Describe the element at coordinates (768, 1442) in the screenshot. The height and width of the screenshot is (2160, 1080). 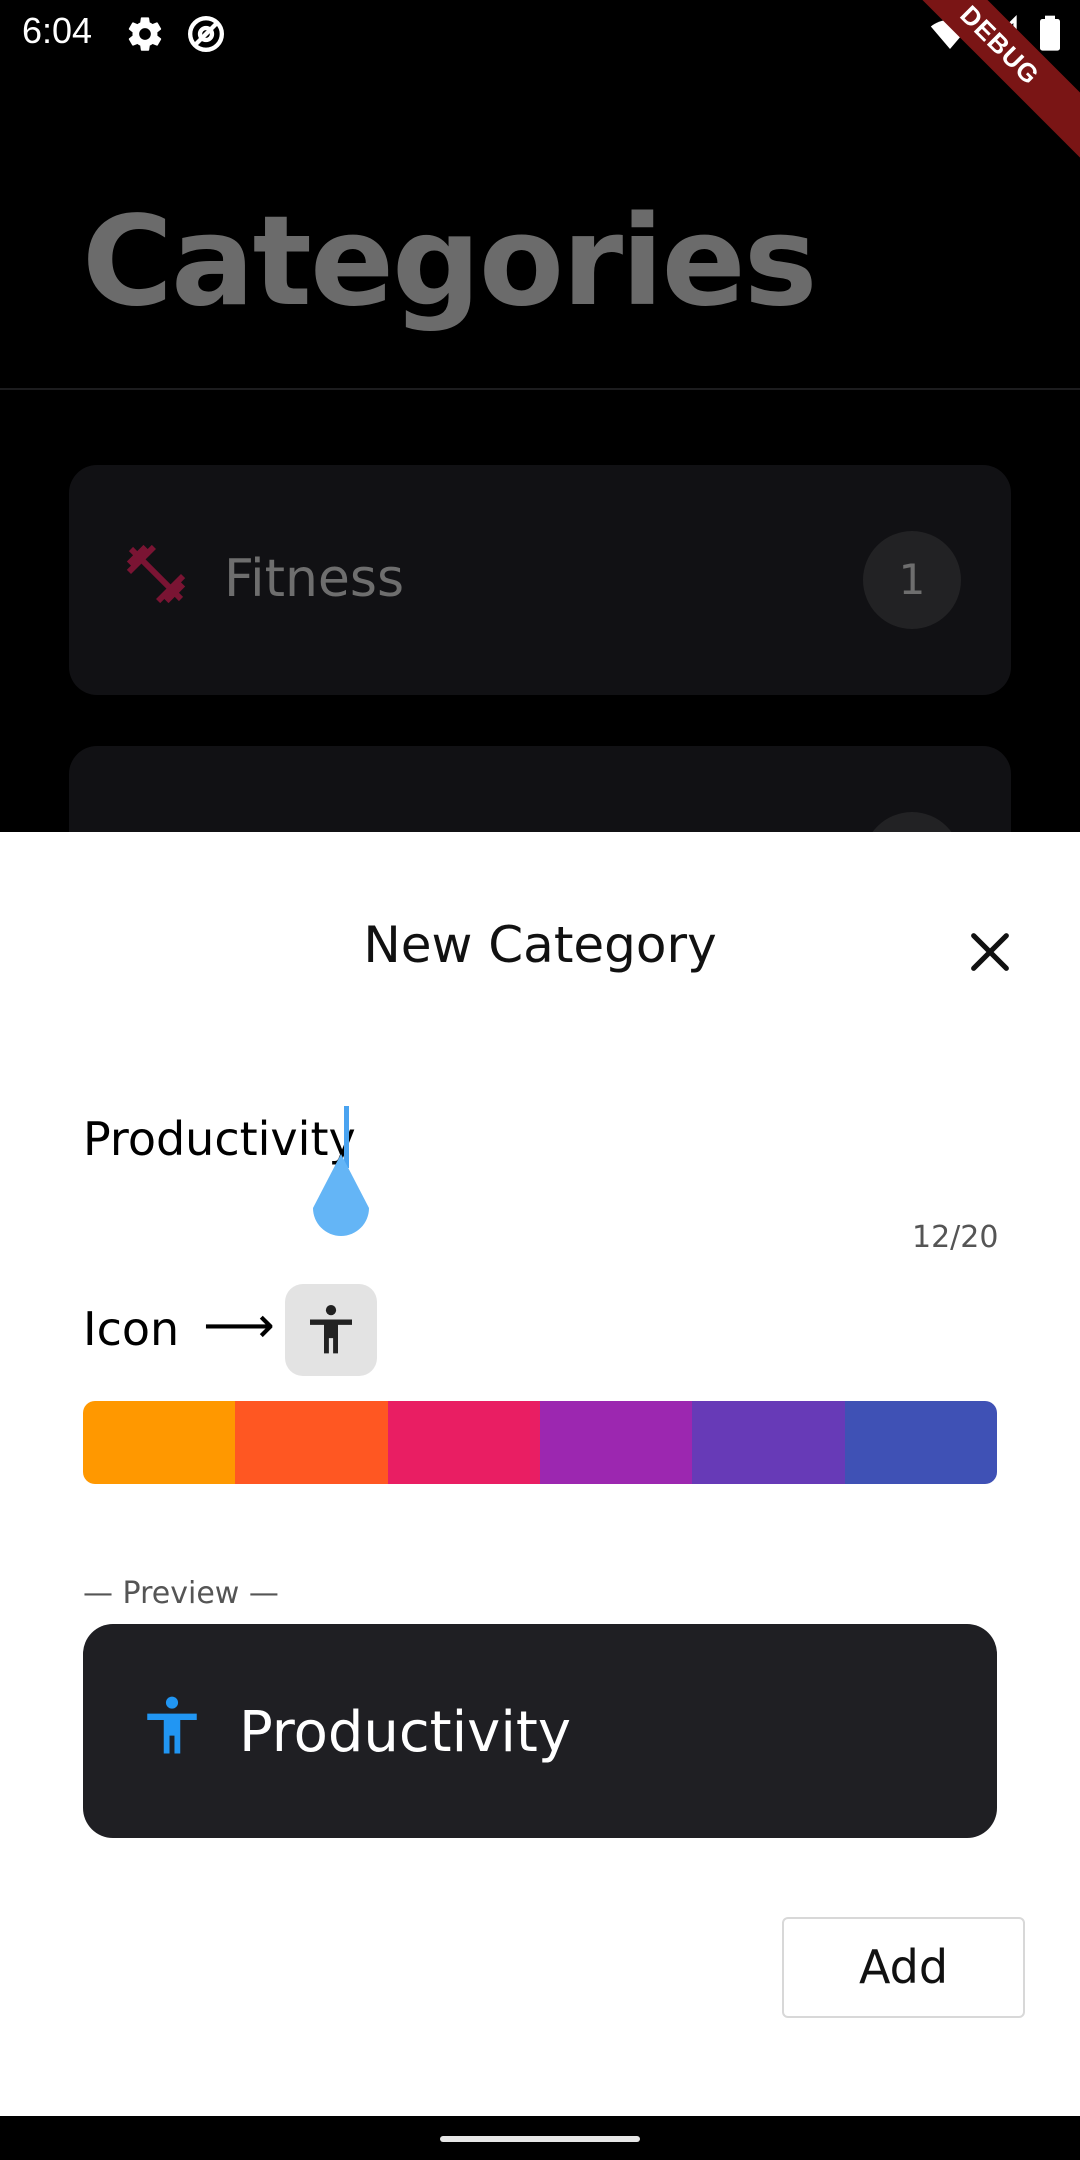
I see `color-swatch-deep-purple` at that location.